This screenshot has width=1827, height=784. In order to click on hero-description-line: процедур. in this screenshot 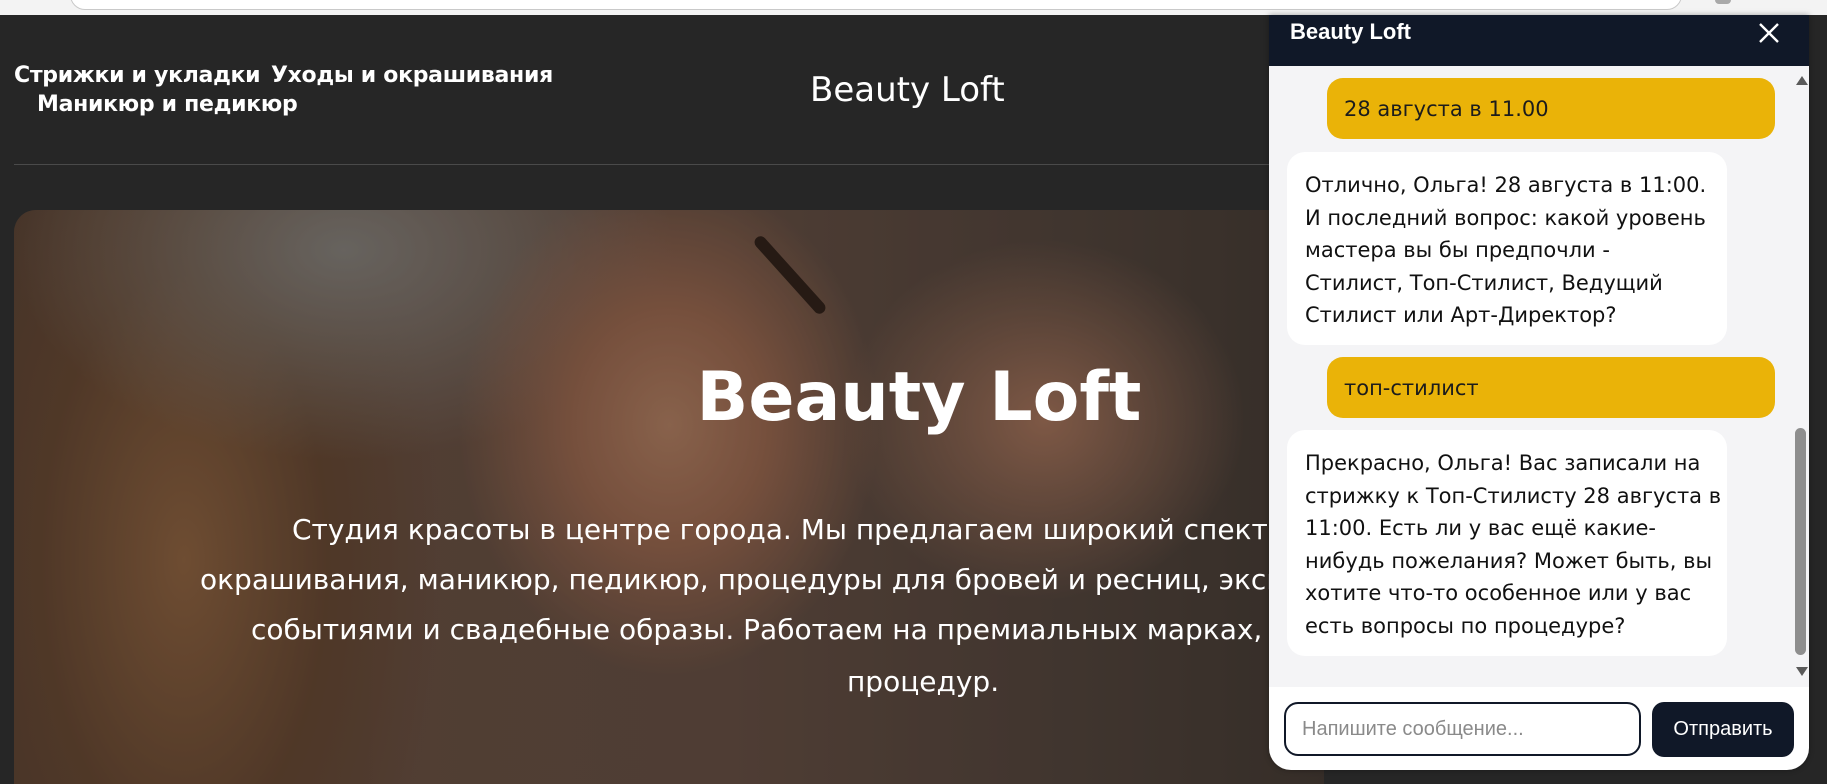, I will do `click(923, 681)`.